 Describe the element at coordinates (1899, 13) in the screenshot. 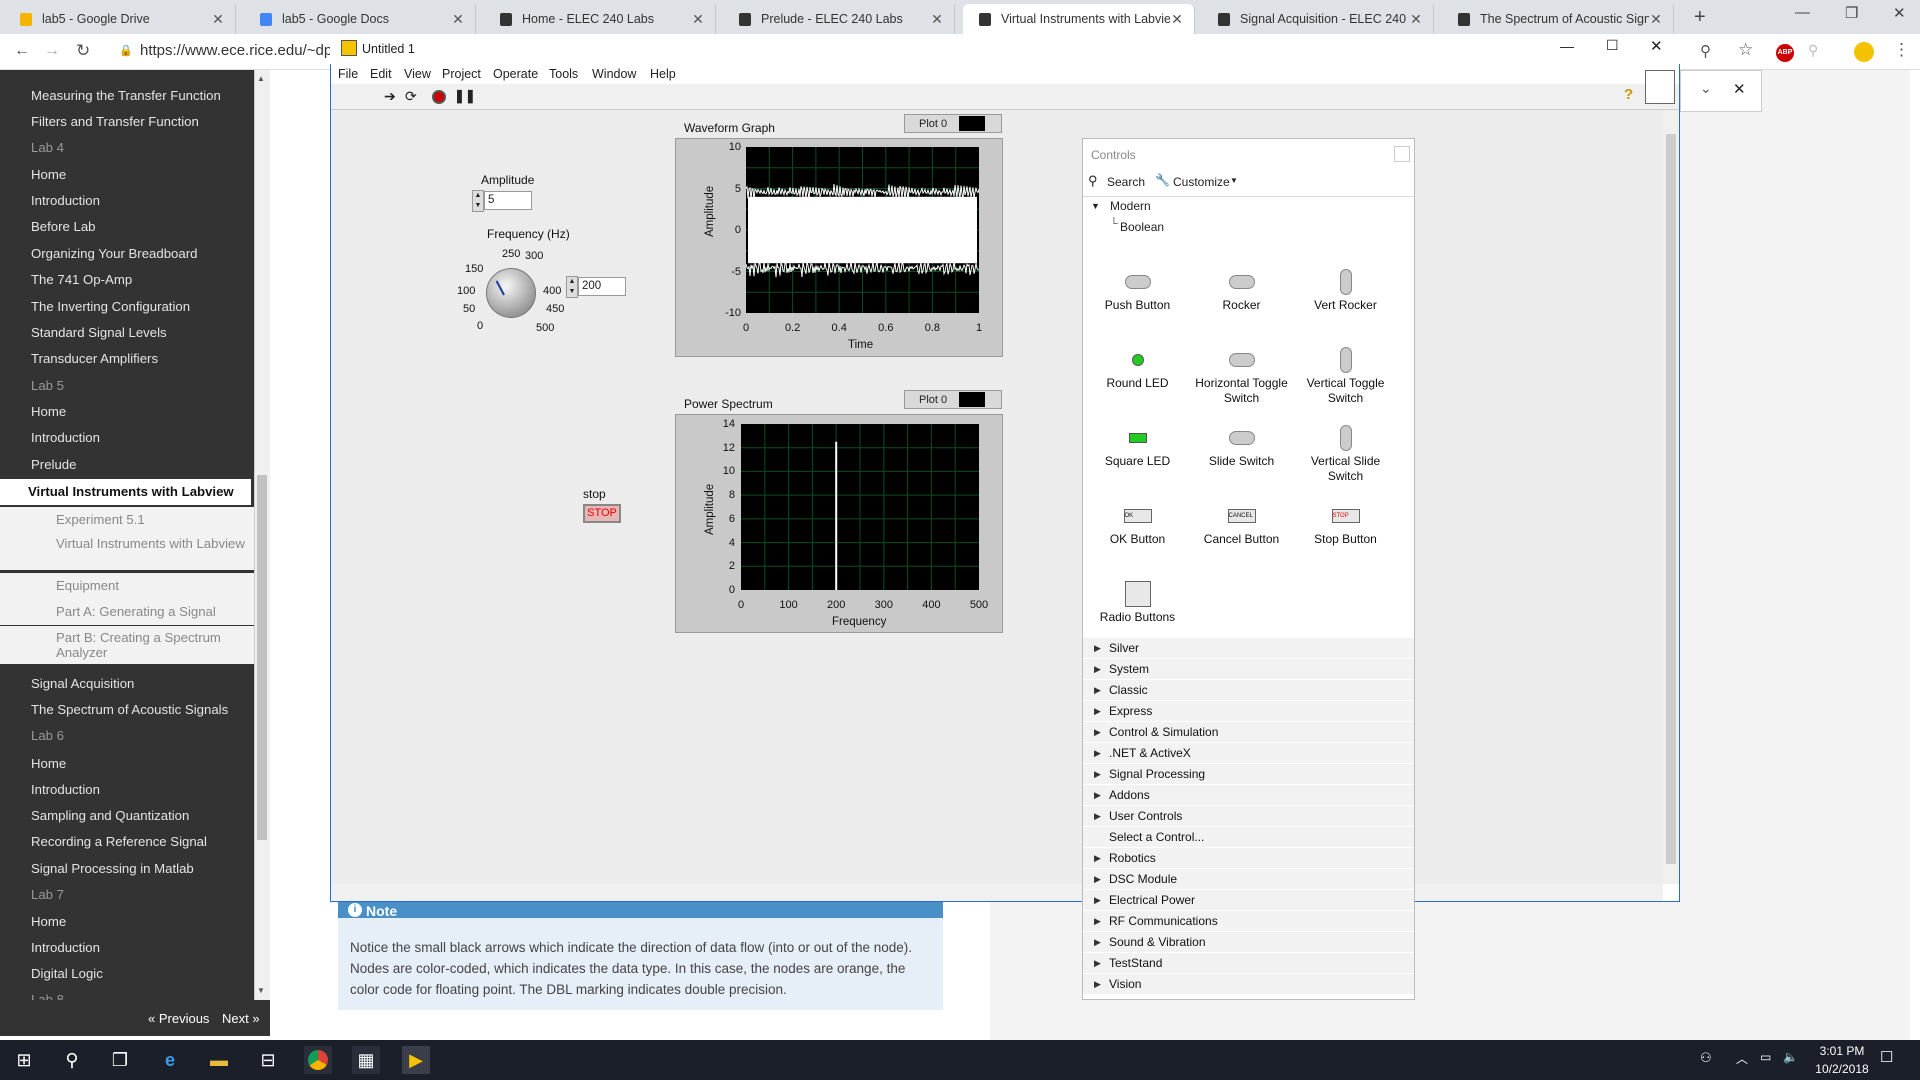

I see `close-icon: ✕` at that location.